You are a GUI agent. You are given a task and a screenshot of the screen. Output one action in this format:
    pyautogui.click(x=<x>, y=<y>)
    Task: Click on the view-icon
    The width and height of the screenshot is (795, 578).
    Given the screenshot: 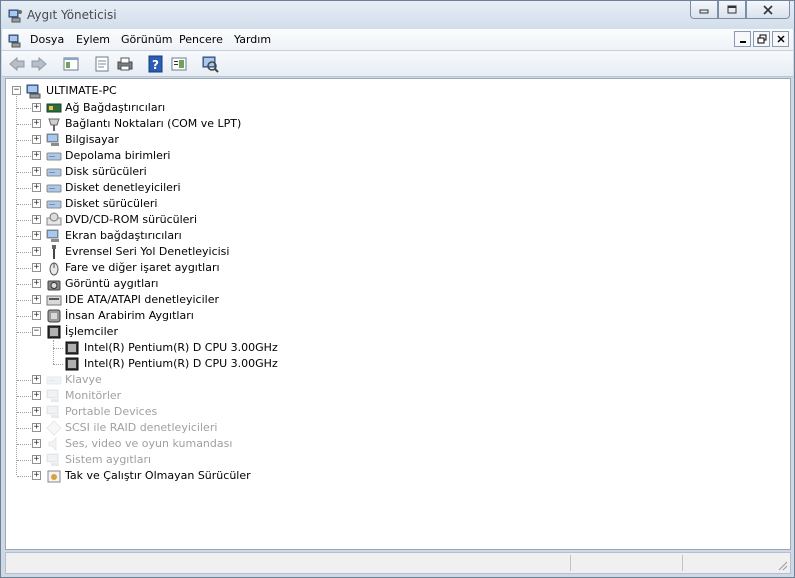 What is the action you would take?
    pyautogui.click(x=179, y=64)
    